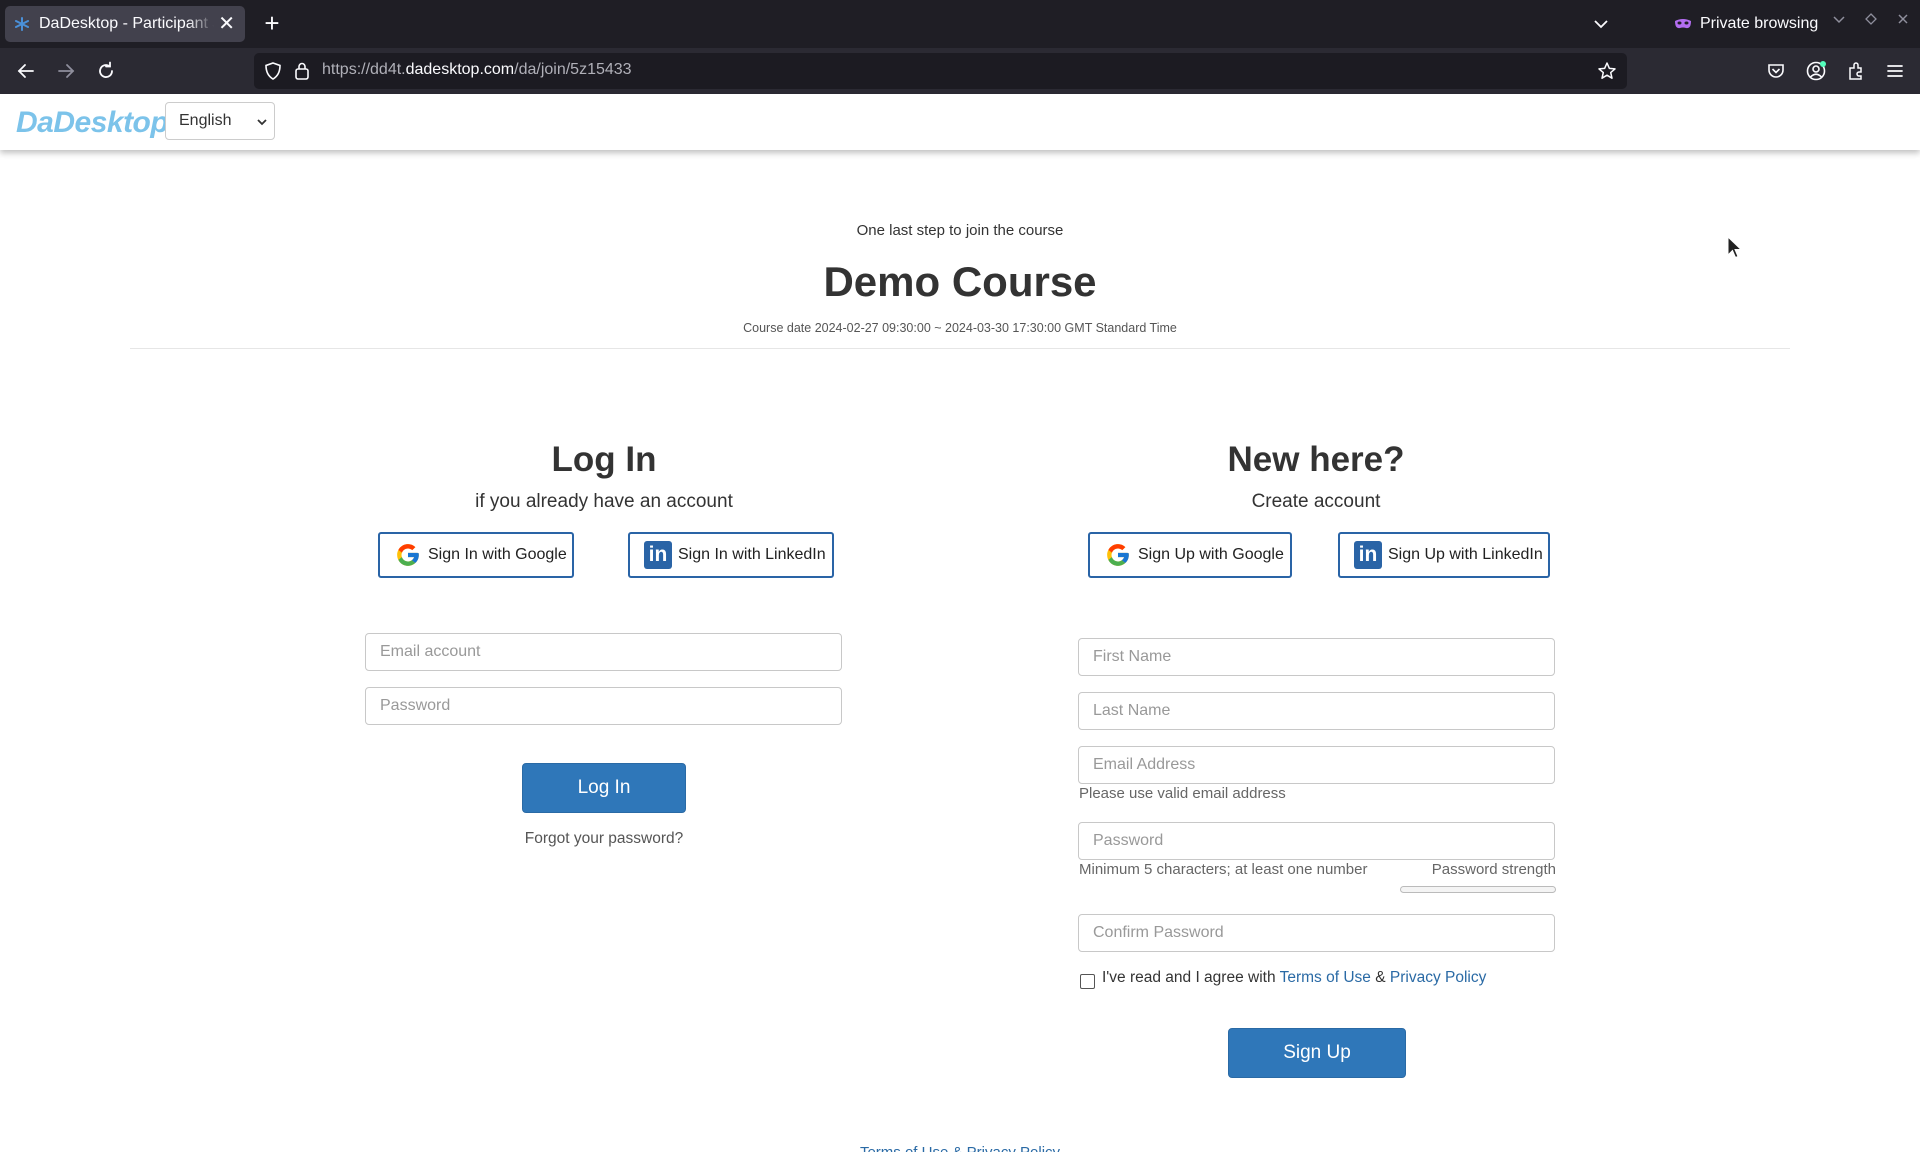 This screenshot has width=1920, height=1152. What do you see at coordinates (262, 124) in the screenshot?
I see `chevron-down-icon` at bounding box center [262, 124].